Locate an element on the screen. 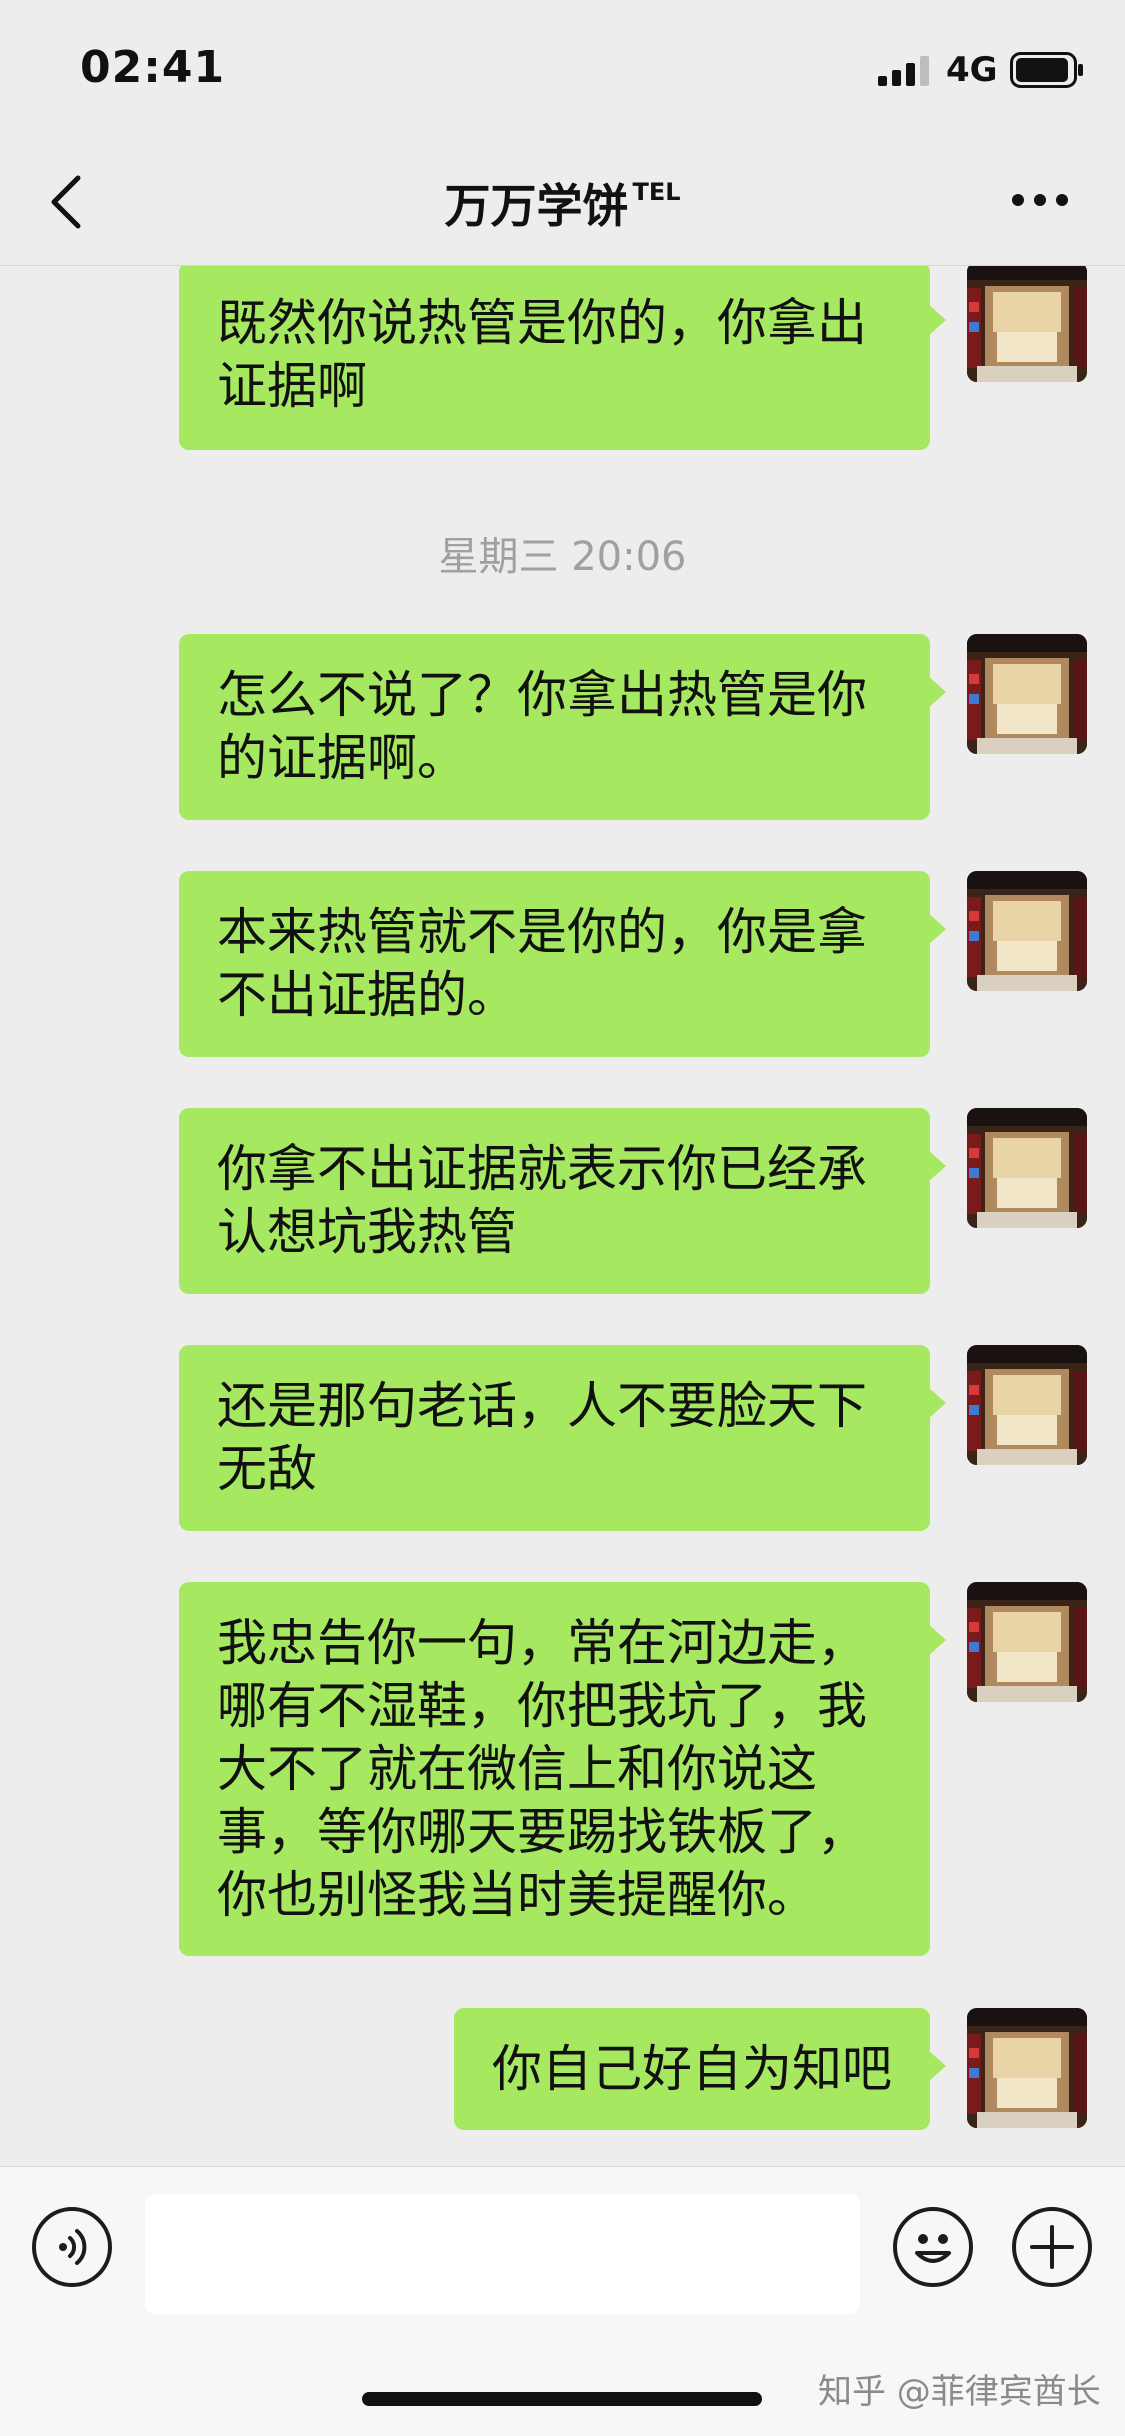  message-line: 你也别怪我当时美提醒你。 is located at coordinates (517, 1895).